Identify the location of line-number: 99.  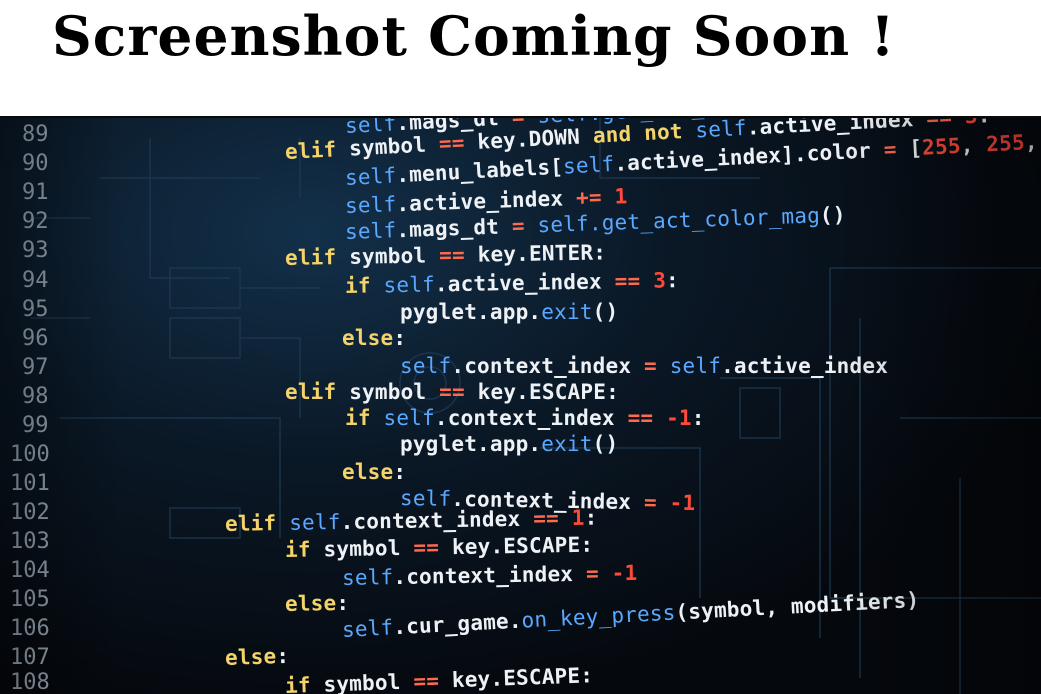
(35, 425).